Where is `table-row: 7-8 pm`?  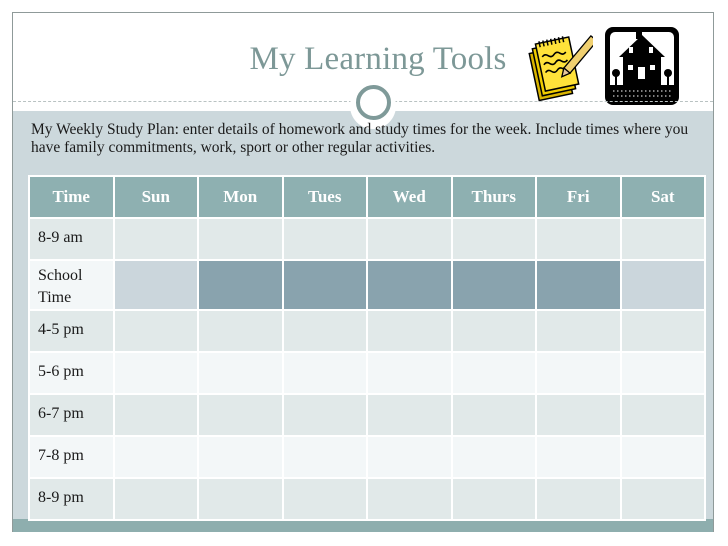
table-row: 7-8 pm is located at coordinates (367, 457).